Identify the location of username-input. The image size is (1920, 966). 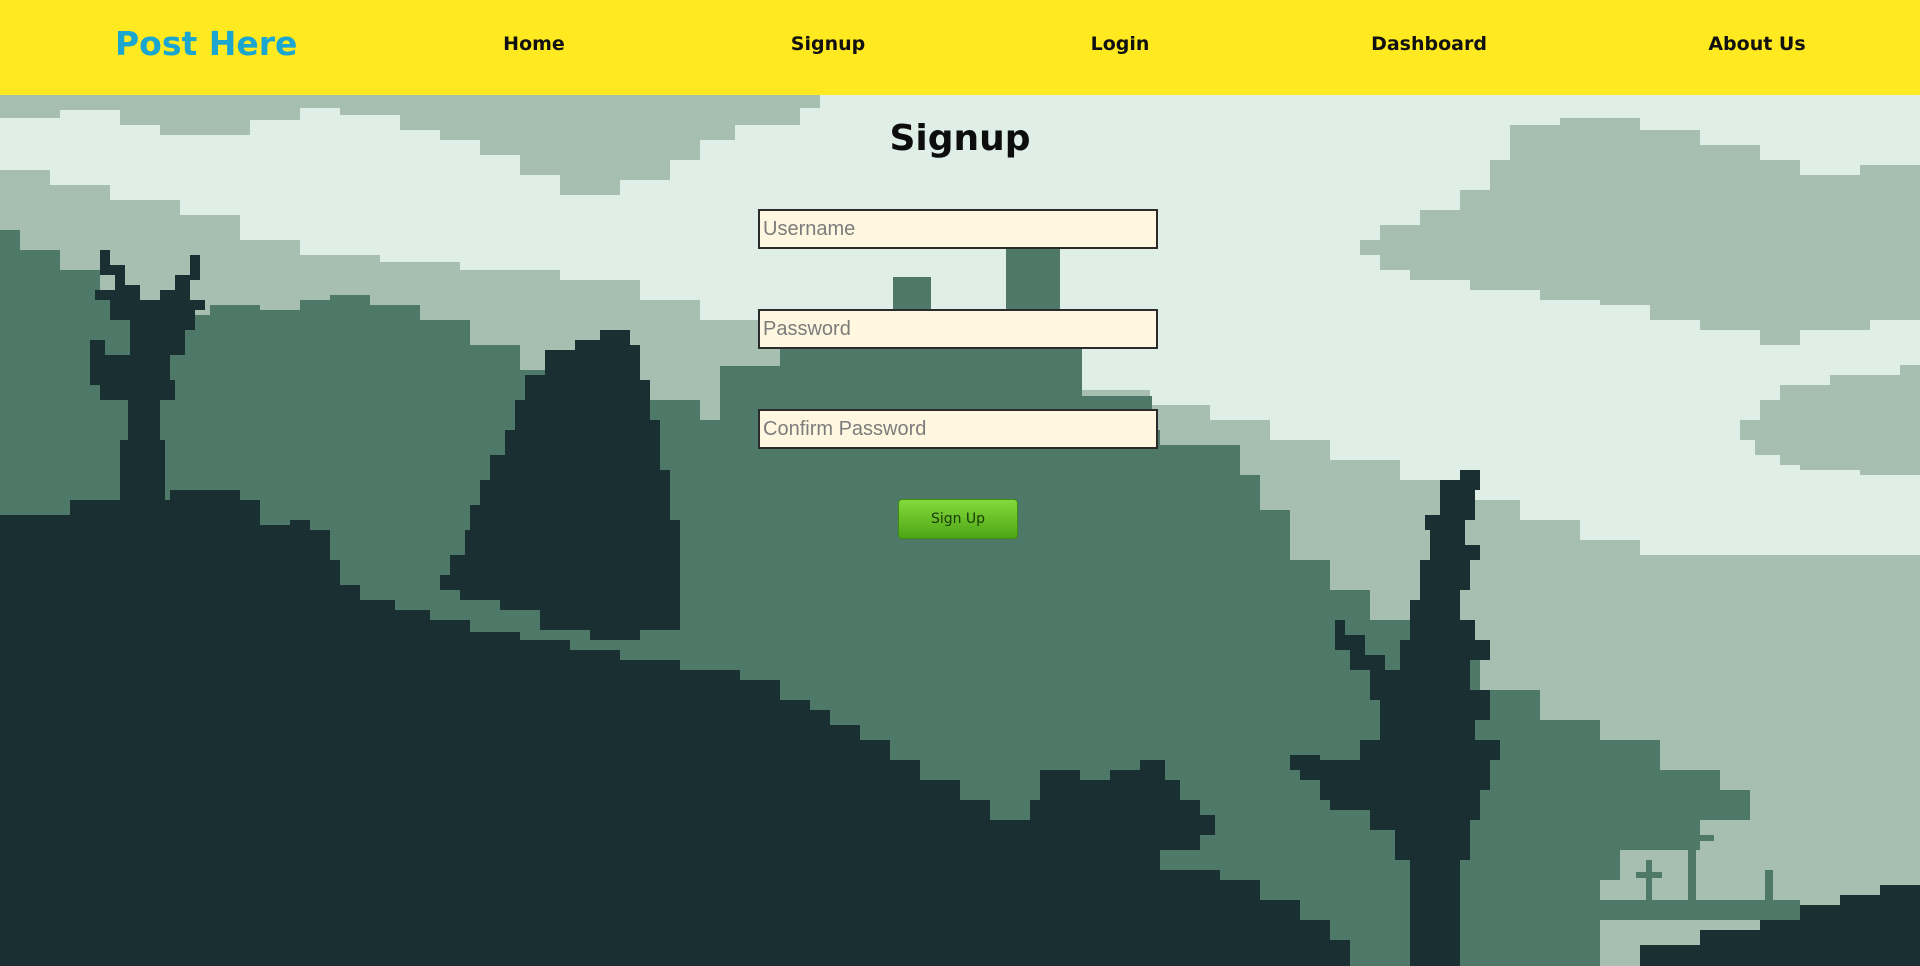
(958, 229).